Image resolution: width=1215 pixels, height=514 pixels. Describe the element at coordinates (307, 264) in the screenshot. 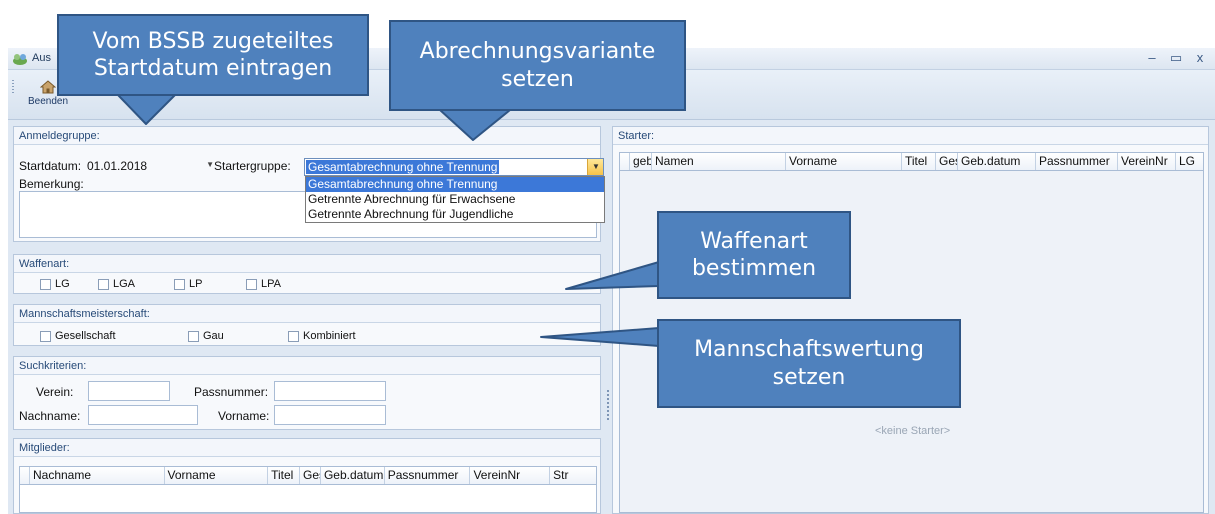

I see `waffenart-header: Waffenart:` at that location.